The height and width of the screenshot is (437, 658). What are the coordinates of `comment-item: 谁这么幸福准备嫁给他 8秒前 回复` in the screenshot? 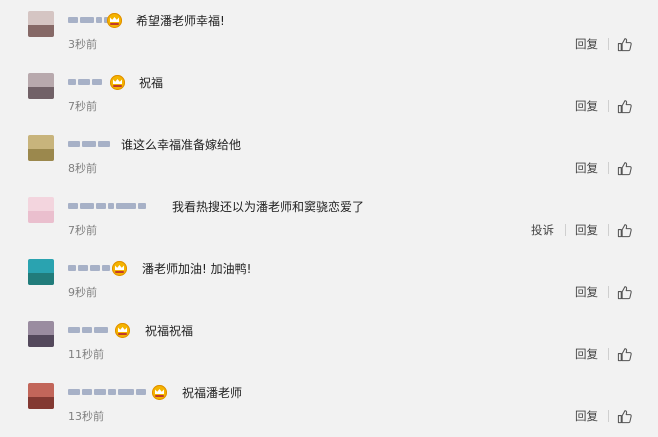 It's located at (329, 155).